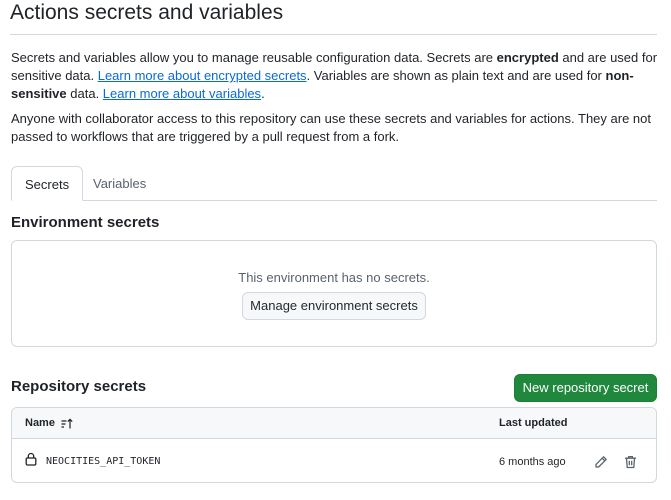 The width and height of the screenshot is (671, 500). I want to click on tab-variables: Variables, so click(119, 183).